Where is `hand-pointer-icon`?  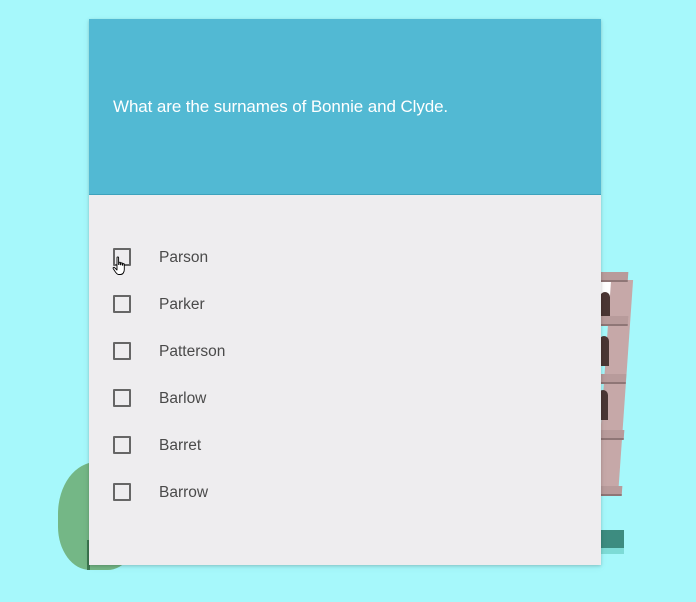 hand-pointer-icon is located at coordinates (118, 265).